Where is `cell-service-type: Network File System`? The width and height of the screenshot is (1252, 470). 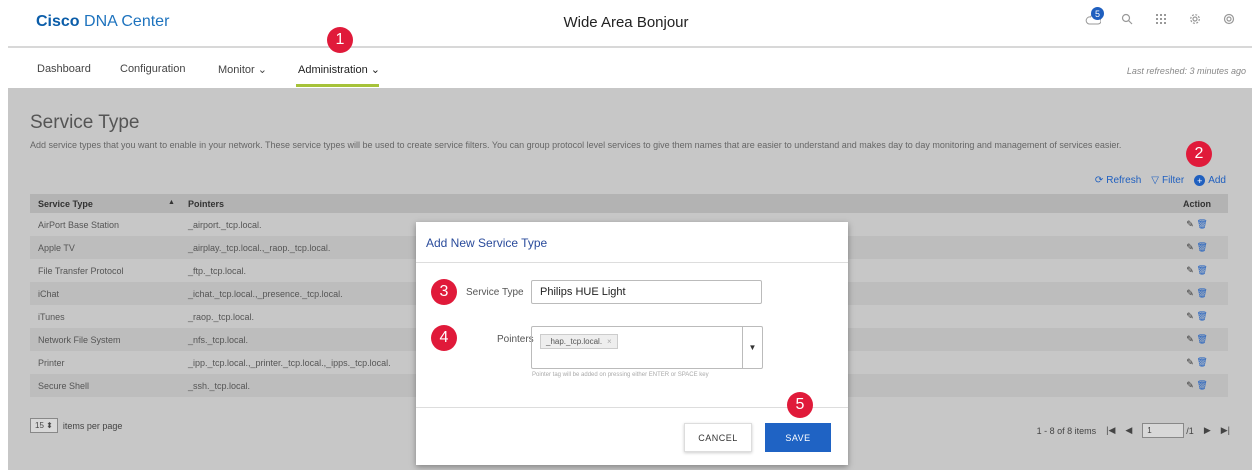 cell-service-type: Network File System is located at coordinates (79, 339).